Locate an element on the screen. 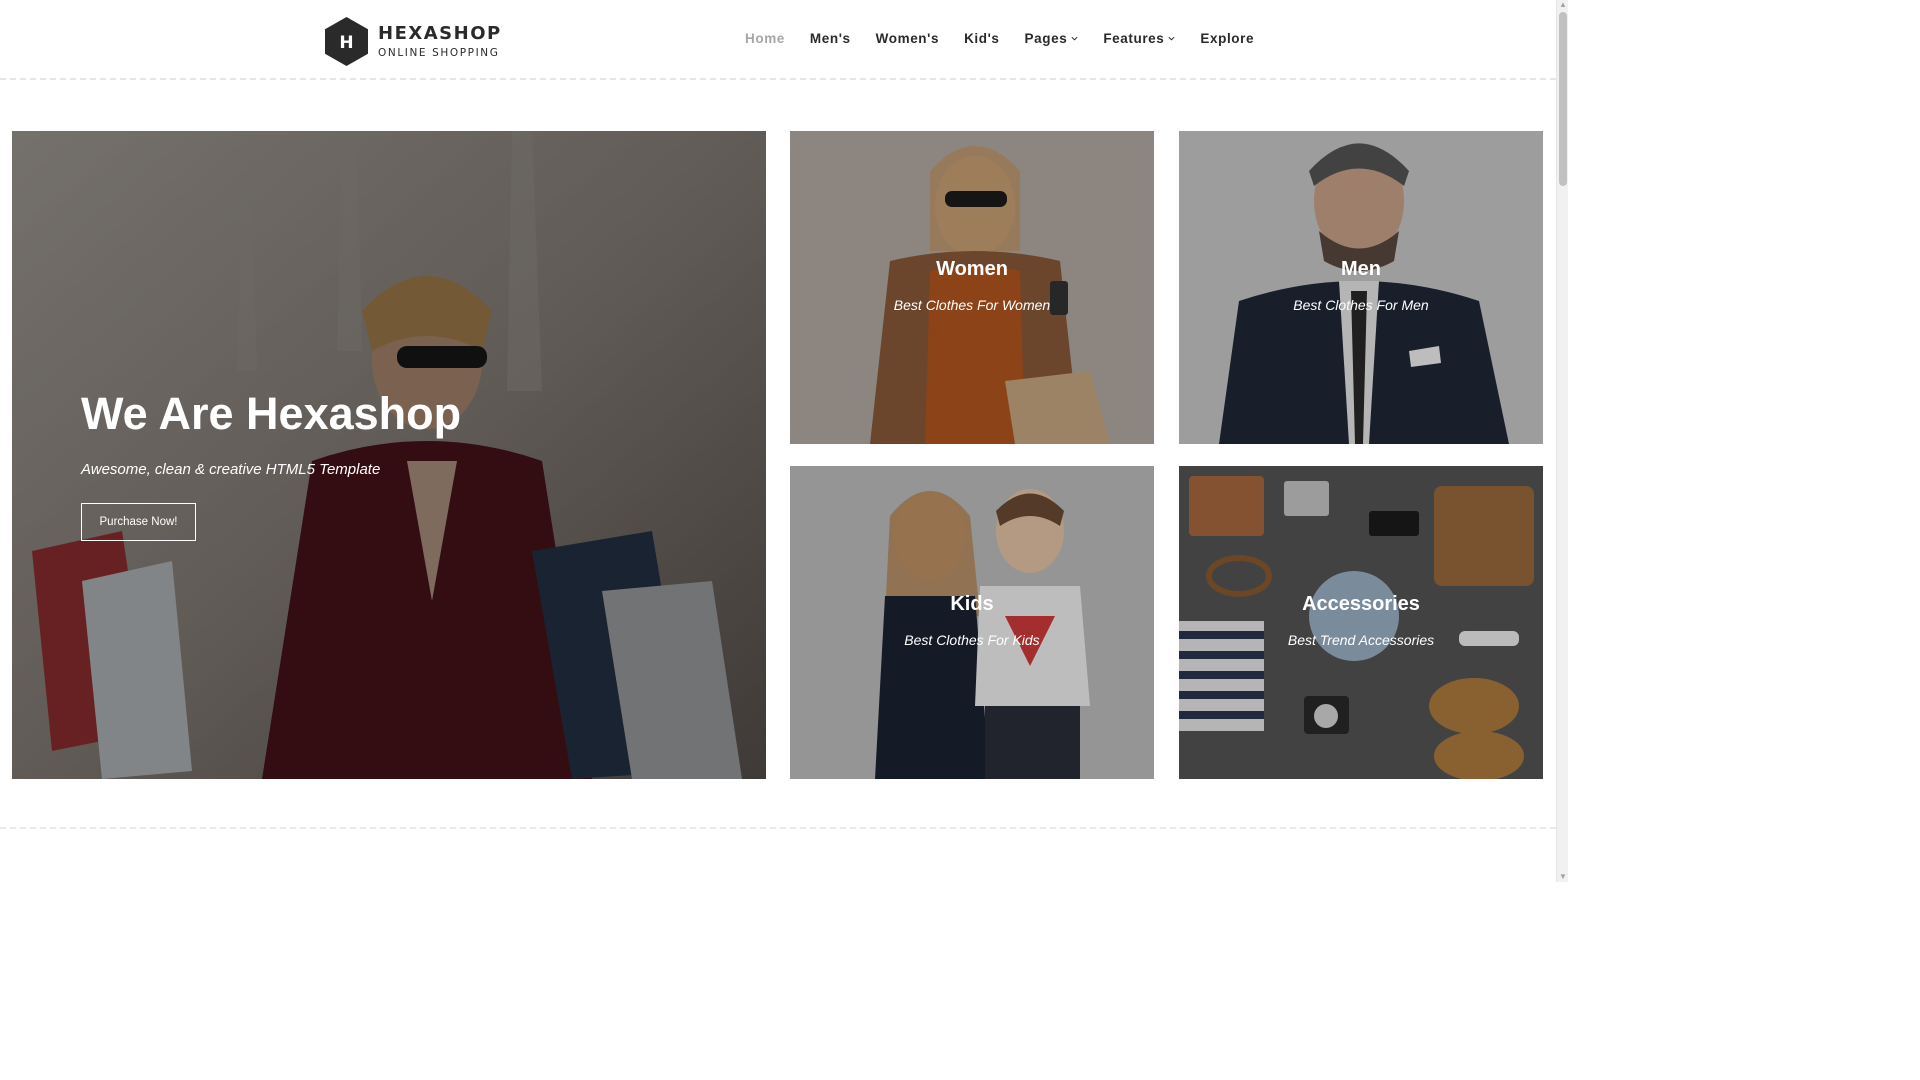  category-tile-kids: Kids Best Clothes For Kids is located at coordinates (972, 622).